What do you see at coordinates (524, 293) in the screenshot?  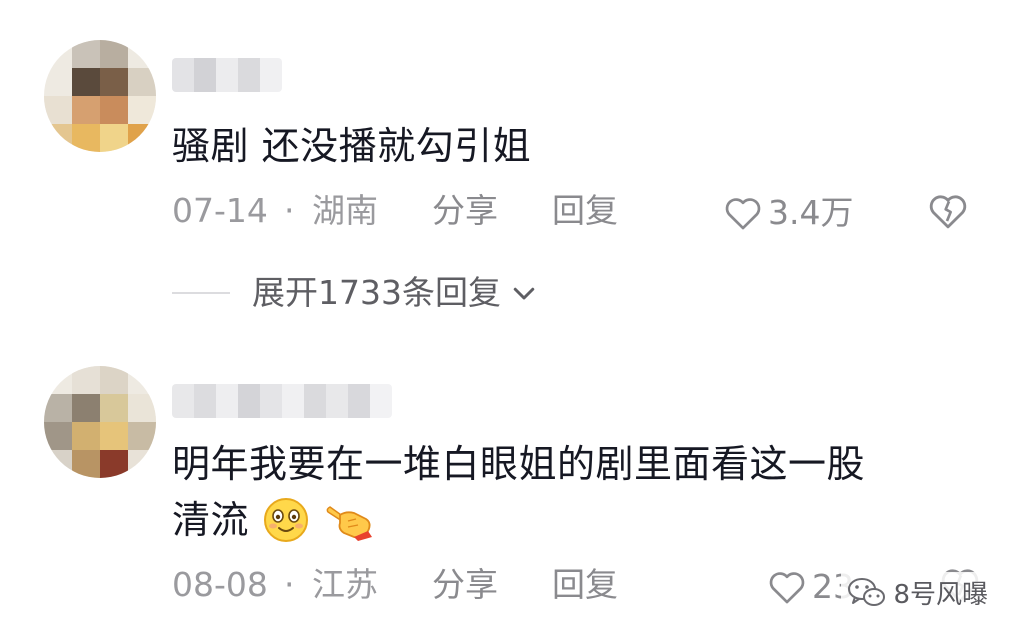 I see `chevron-down-icon` at bounding box center [524, 293].